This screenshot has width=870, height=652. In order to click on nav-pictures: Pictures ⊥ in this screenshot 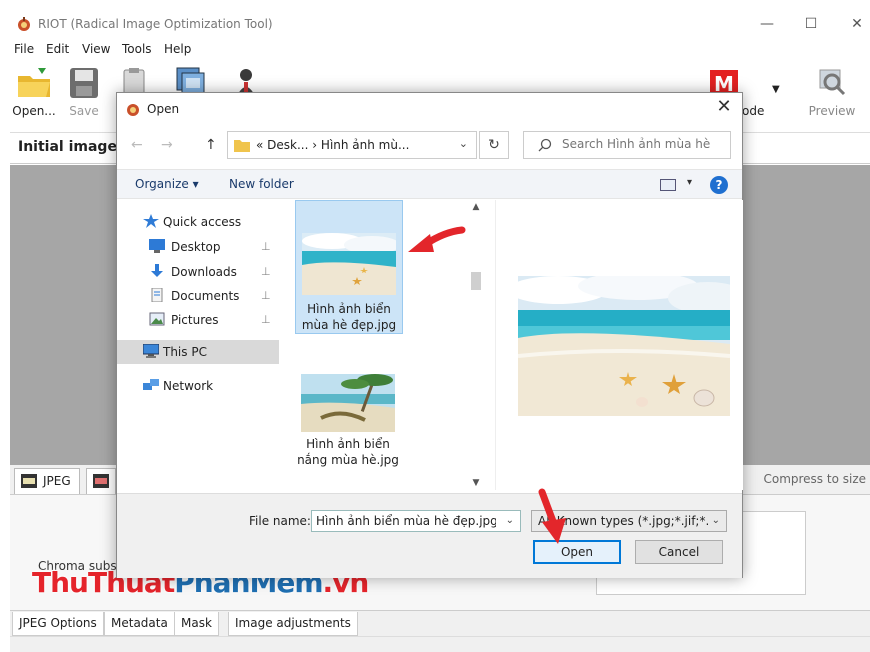, I will do `click(198, 320)`.